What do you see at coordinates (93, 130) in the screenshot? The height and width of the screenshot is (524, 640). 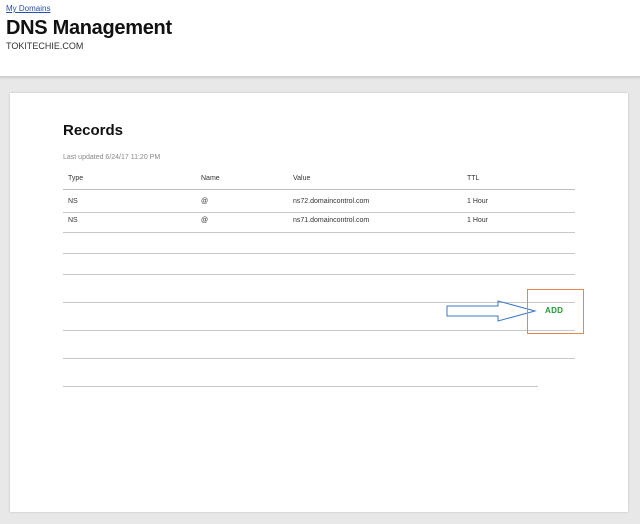 I see `records-title: Records` at bounding box center [93, 130].